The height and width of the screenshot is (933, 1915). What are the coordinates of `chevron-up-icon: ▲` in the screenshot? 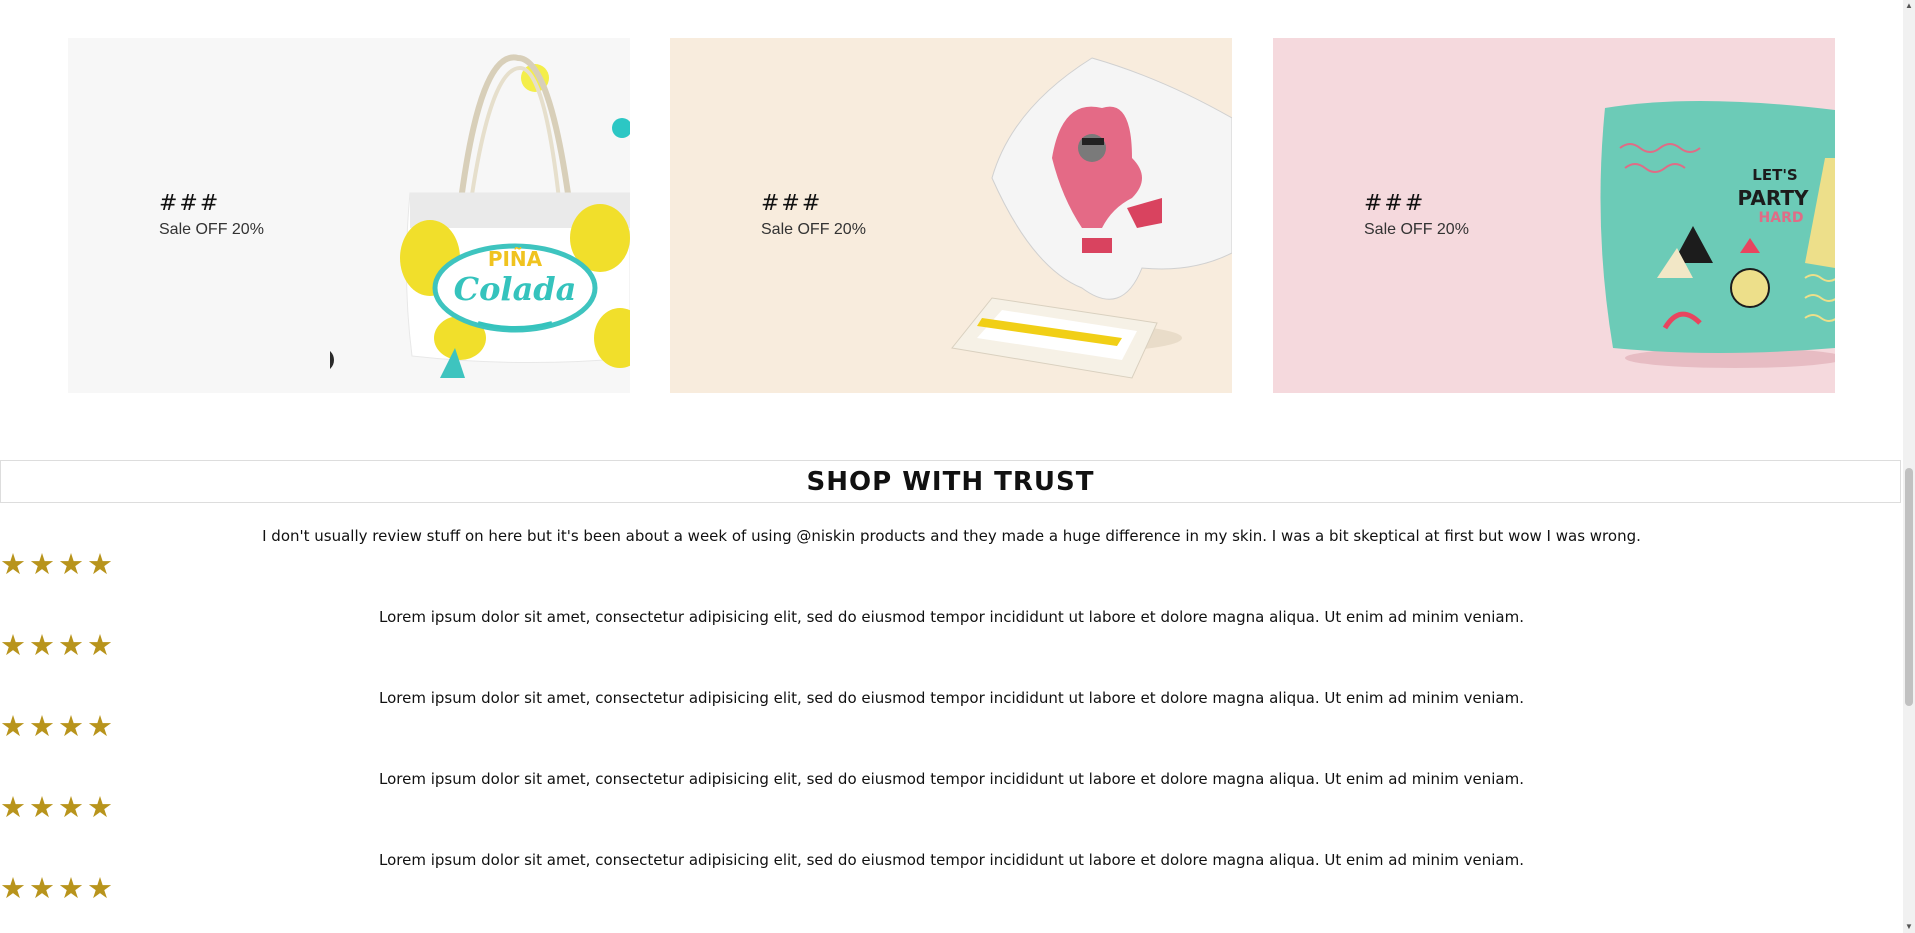 It's located at (1909, 6).